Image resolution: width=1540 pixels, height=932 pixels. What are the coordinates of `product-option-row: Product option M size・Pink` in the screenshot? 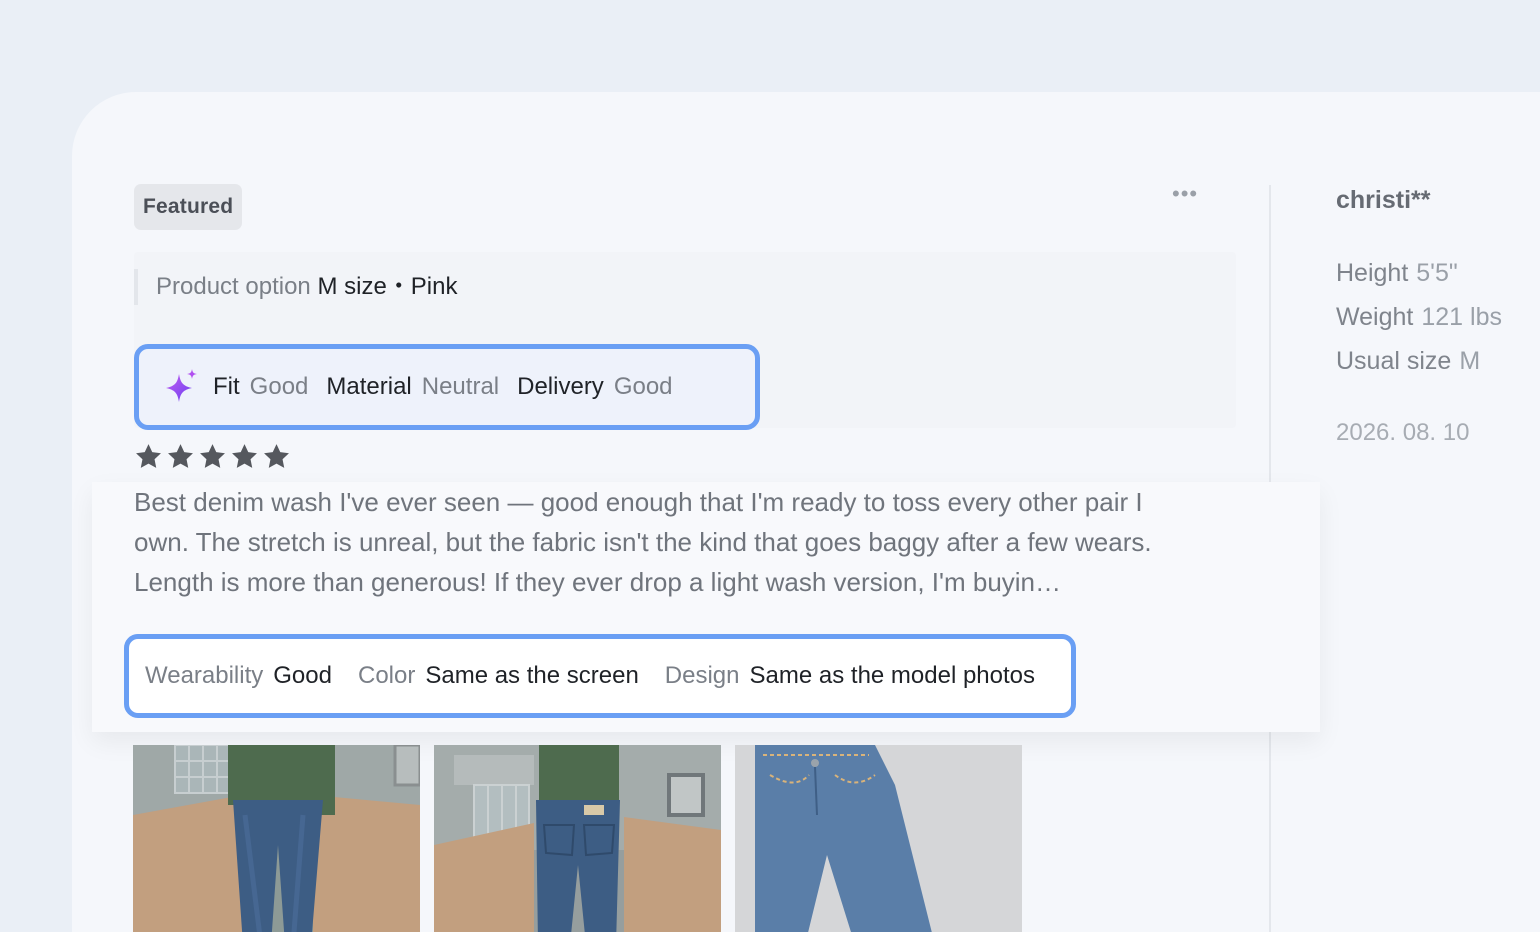 It's located at (295, 287).